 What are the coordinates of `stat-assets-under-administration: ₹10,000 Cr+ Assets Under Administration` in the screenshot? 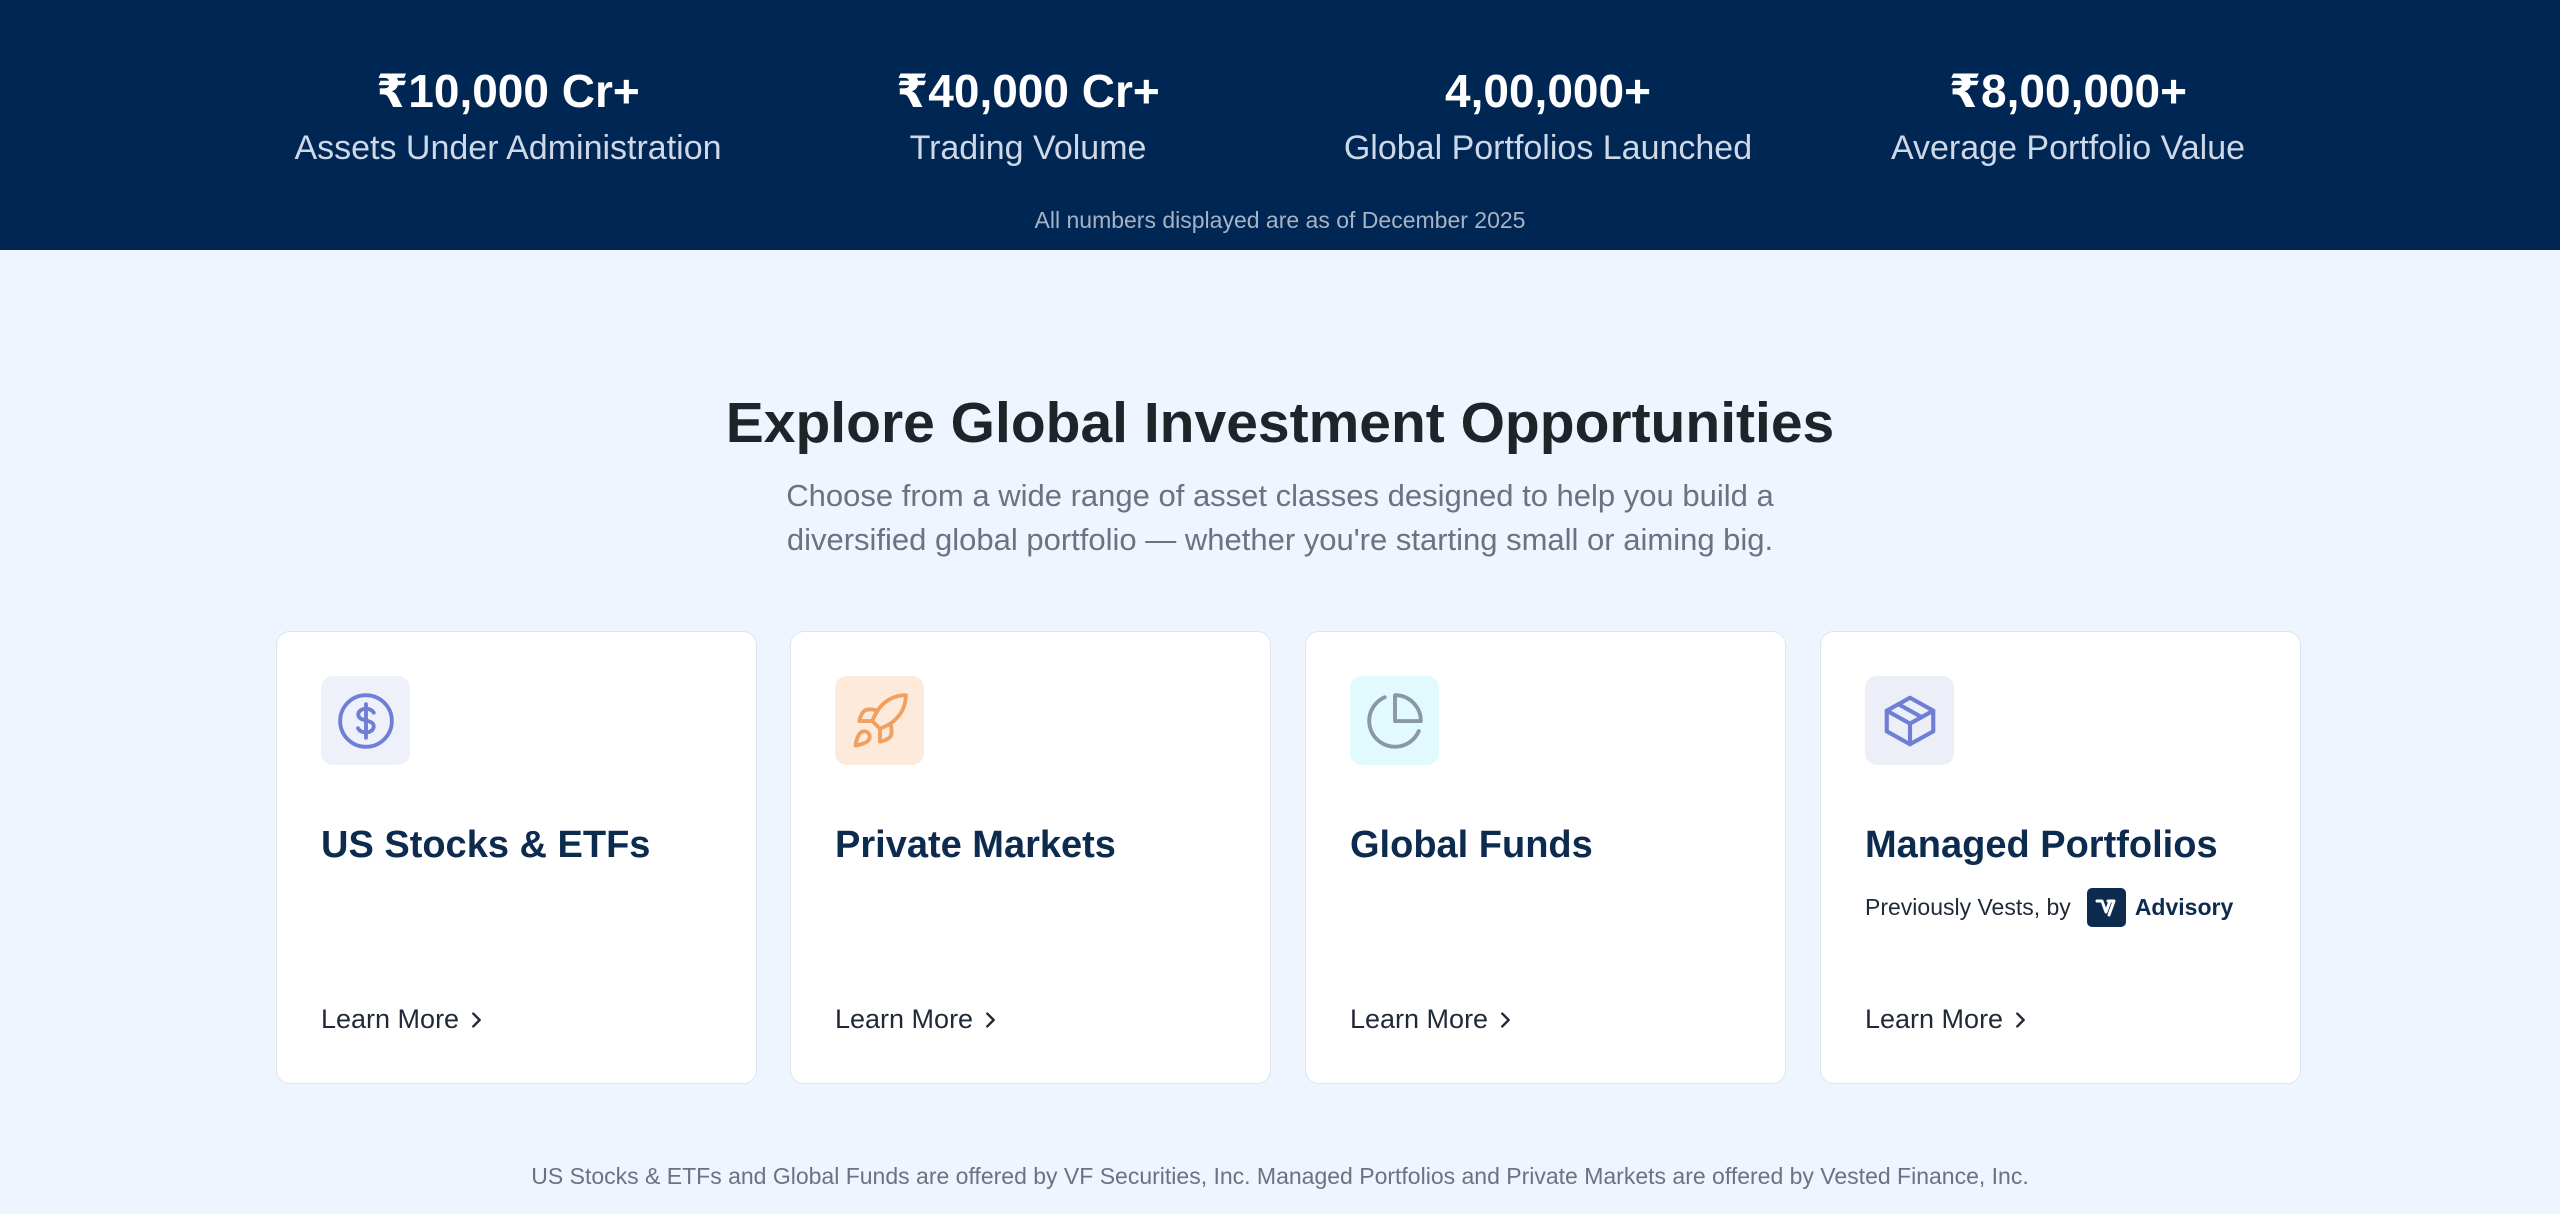 It's located at (508, 117).